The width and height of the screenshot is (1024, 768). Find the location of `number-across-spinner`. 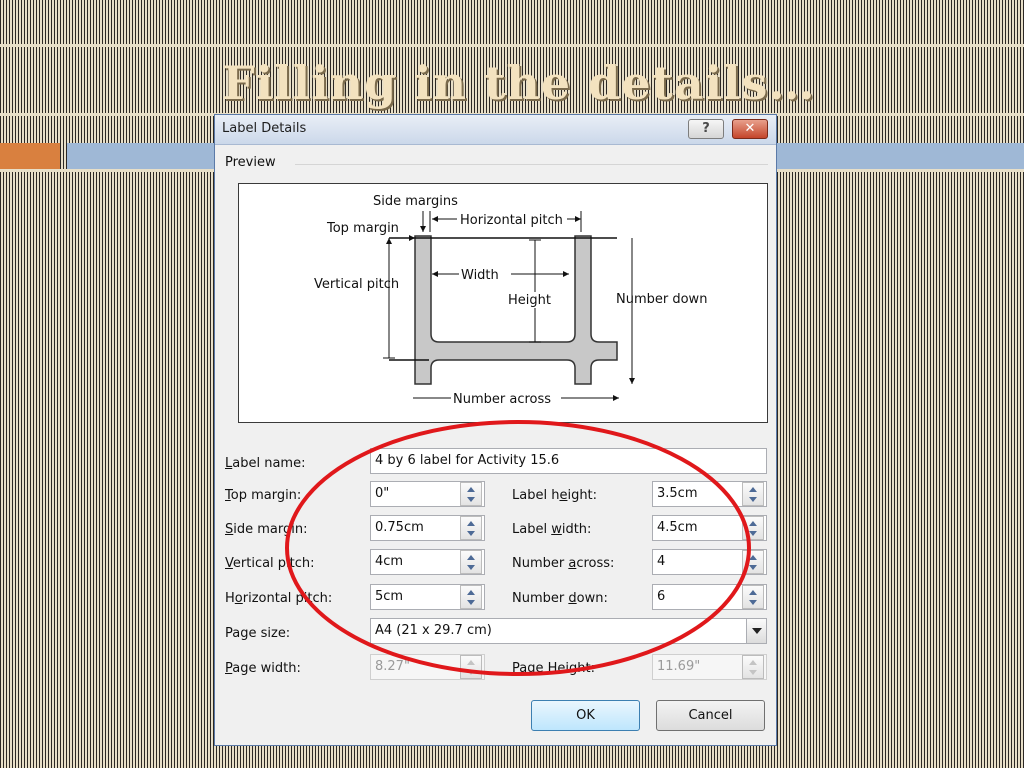

number-across-spinner is located at coordinates (753, 562).